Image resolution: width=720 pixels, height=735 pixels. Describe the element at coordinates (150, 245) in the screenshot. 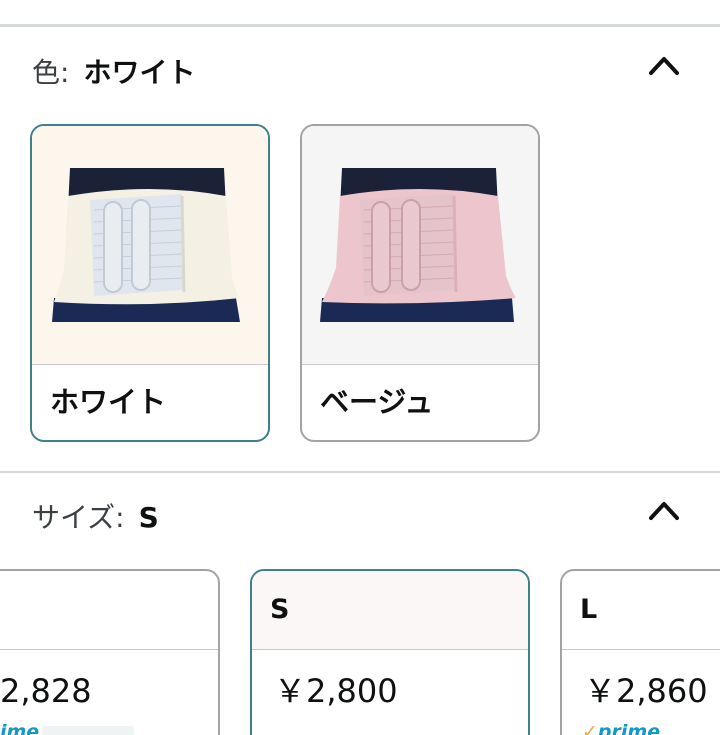

I see `color-option-white-image` at that location.